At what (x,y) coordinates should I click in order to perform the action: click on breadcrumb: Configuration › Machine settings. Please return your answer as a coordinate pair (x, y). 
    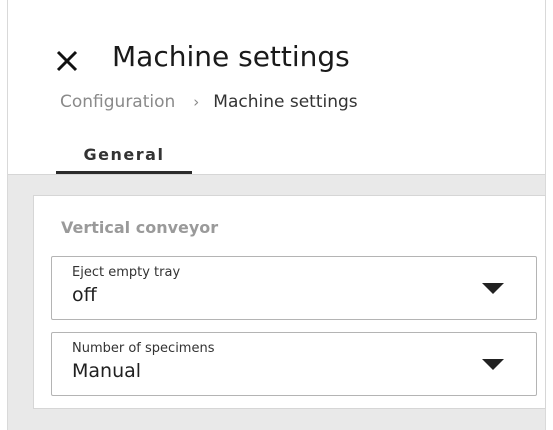
    Looking at the image, I should click on (209, 102).